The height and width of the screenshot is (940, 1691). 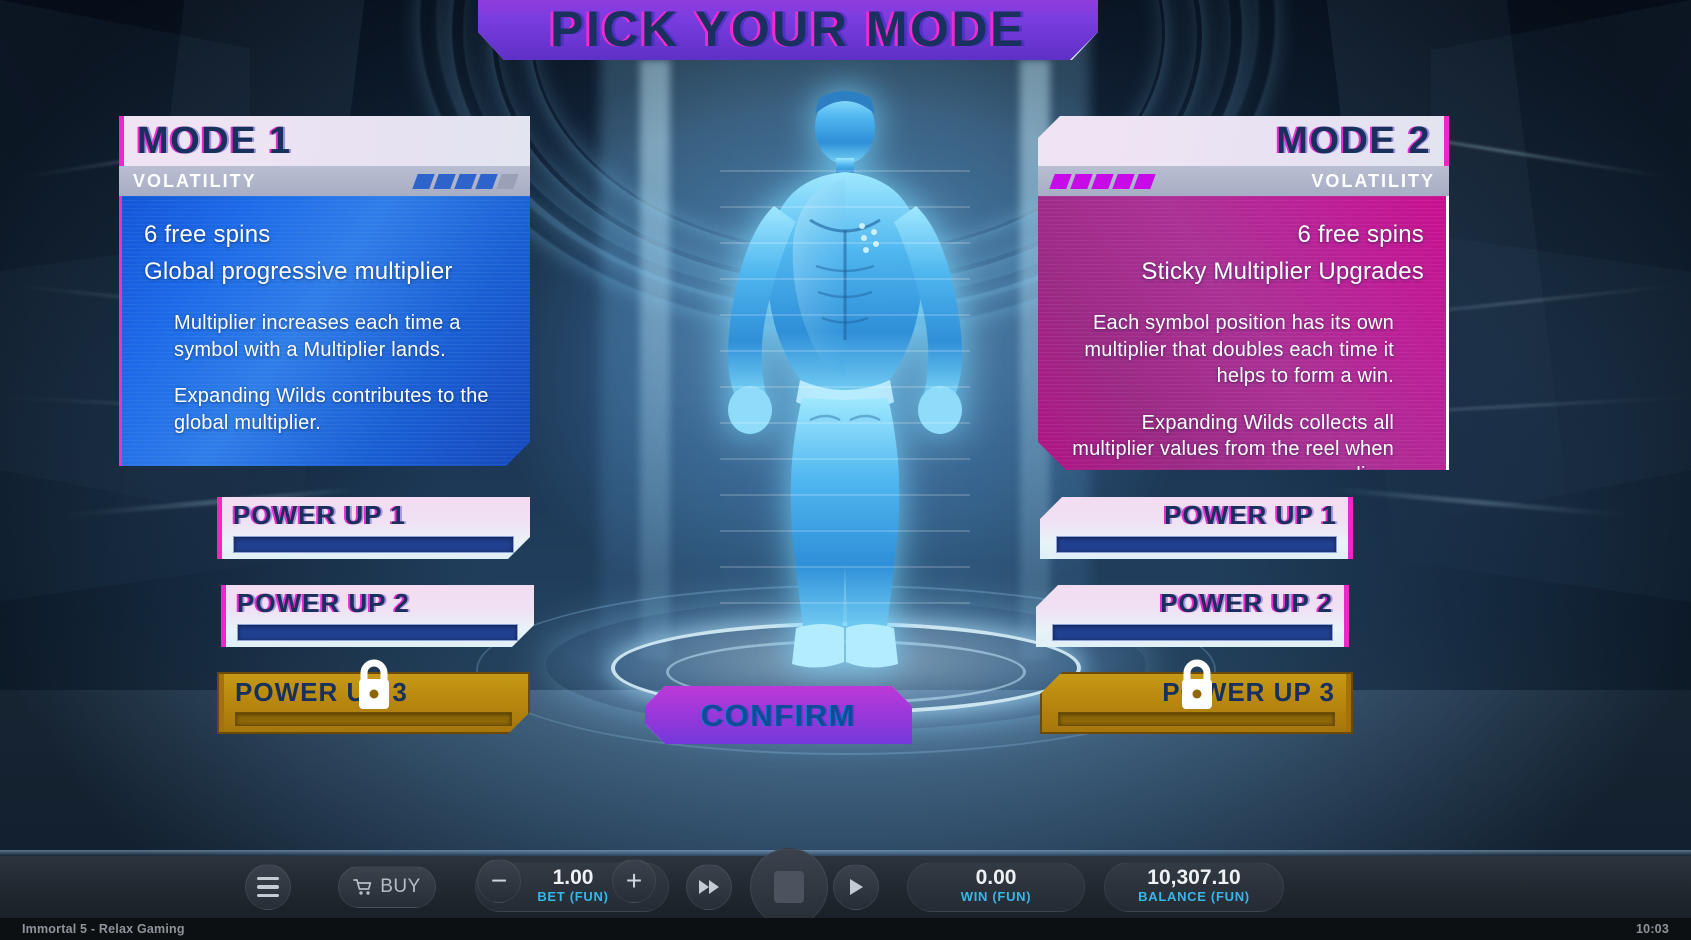 I want to click on mode-1-header: MODE 1, so click(x=324, y=141).